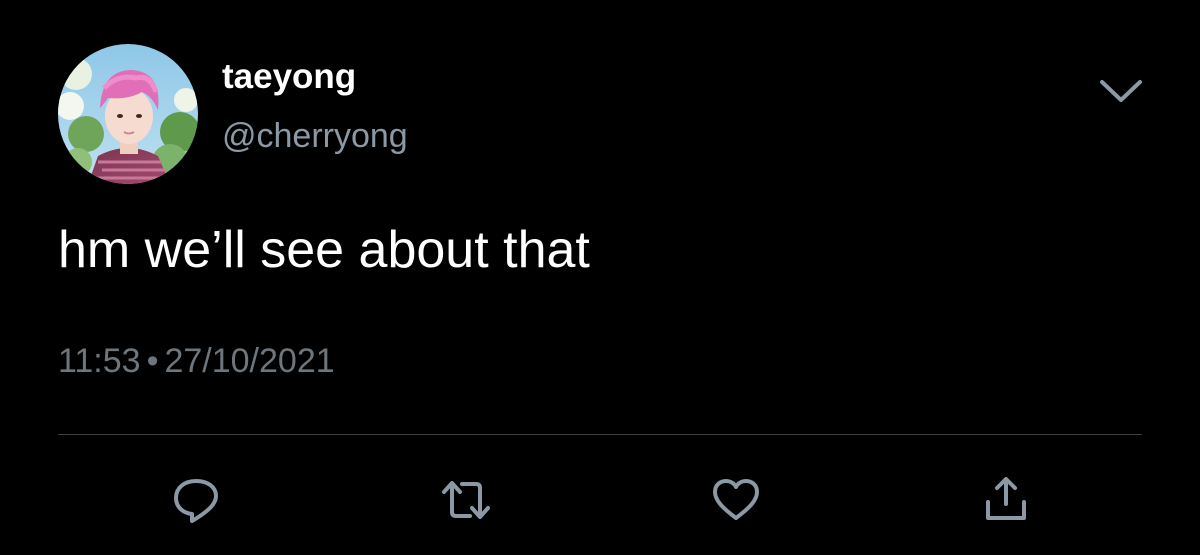  I want to click on tweet-date: 27/10/2021, so click(249, 361).